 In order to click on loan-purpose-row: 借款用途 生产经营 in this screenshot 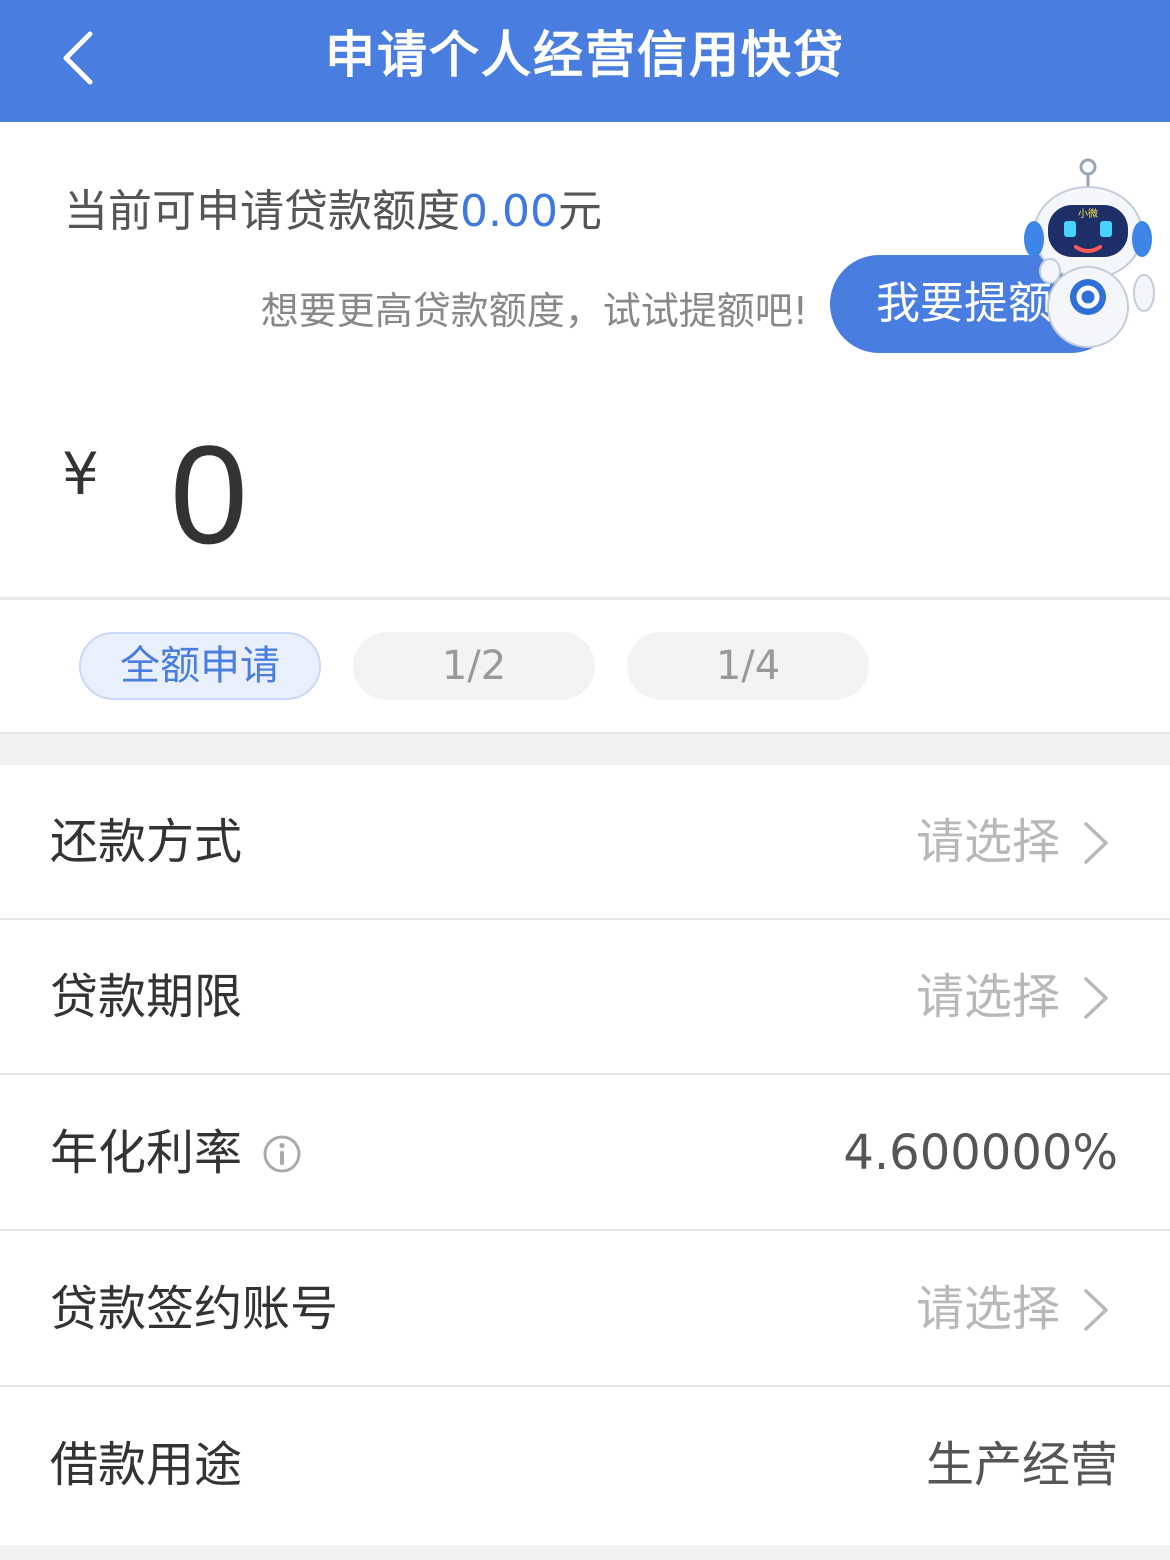, I will do `click(585, 1465)`.